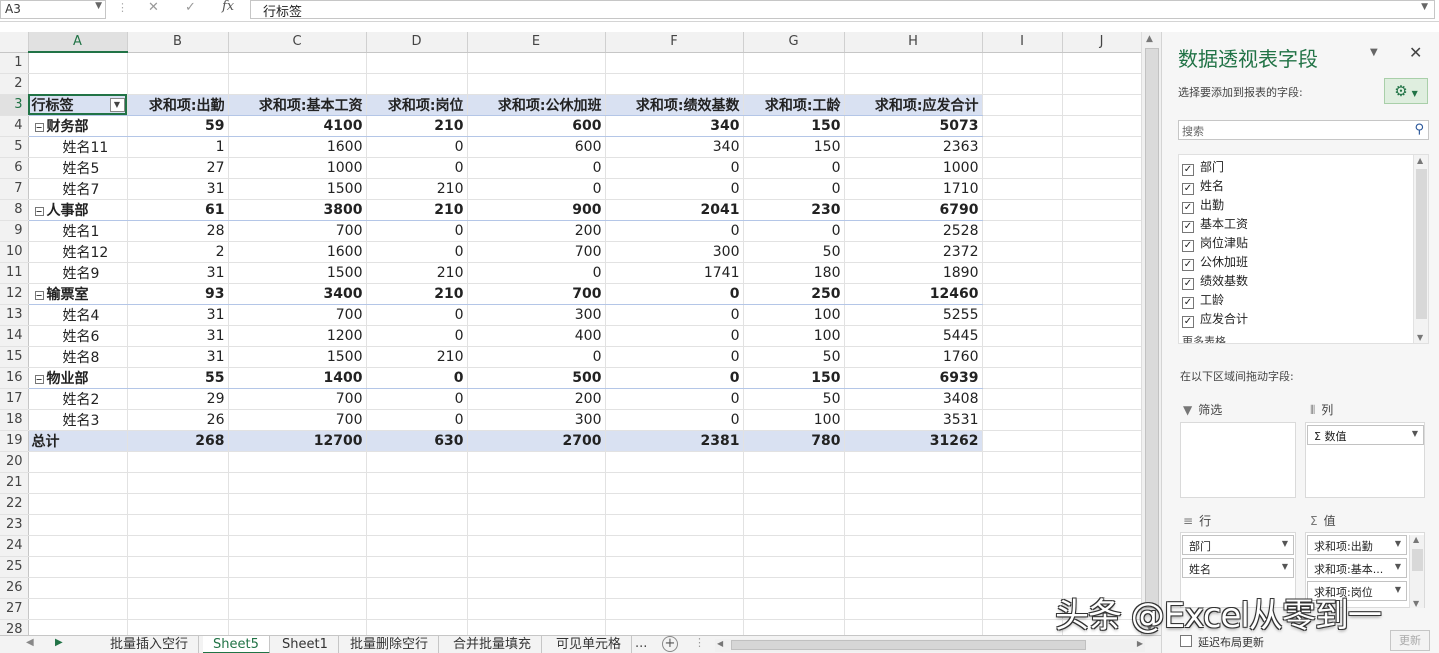  I want to click on sheet-tab: Sheet1, so click(305, 644).